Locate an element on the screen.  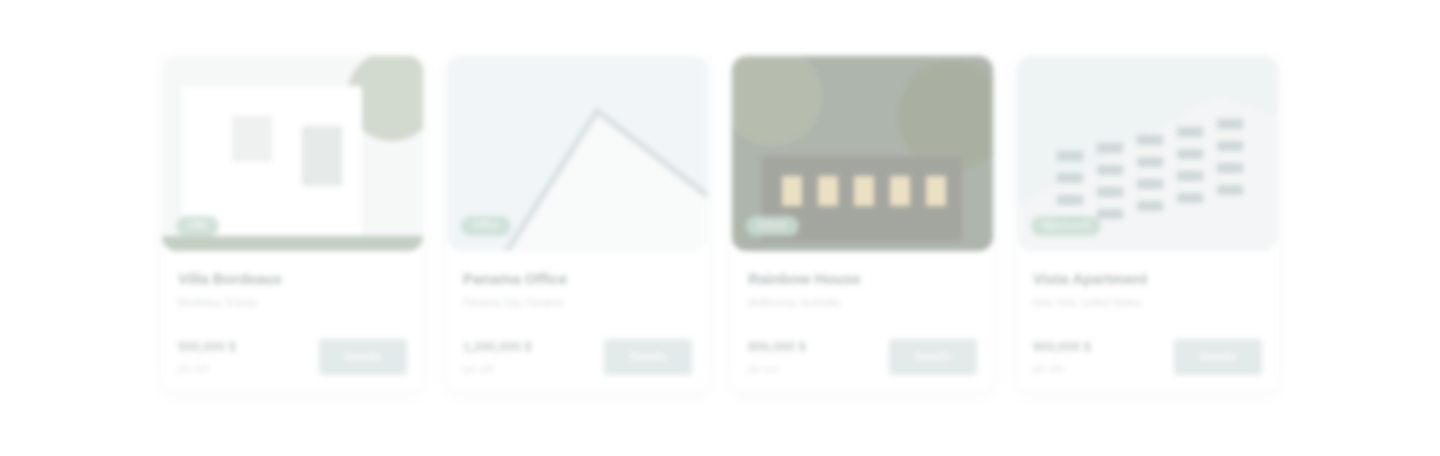
property-title: Villa Bordeaux is located at coordinates (230, 279).